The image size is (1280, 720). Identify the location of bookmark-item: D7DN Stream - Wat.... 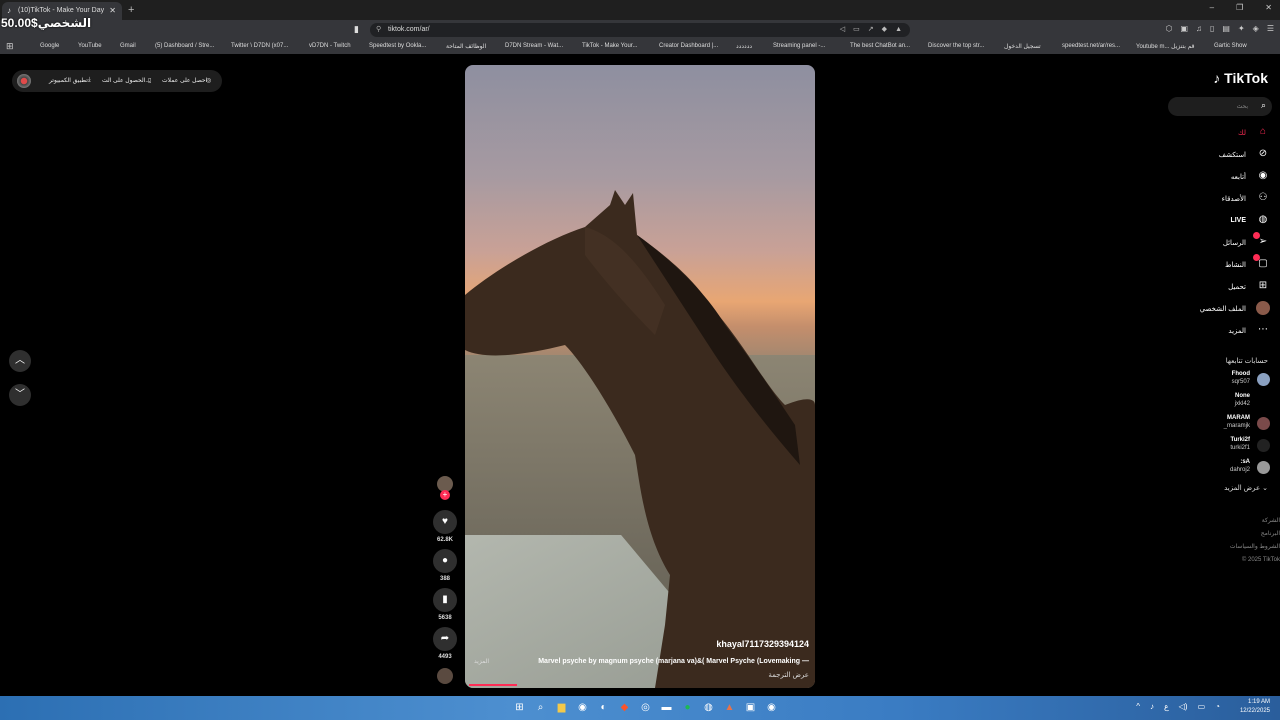
(534, 46).